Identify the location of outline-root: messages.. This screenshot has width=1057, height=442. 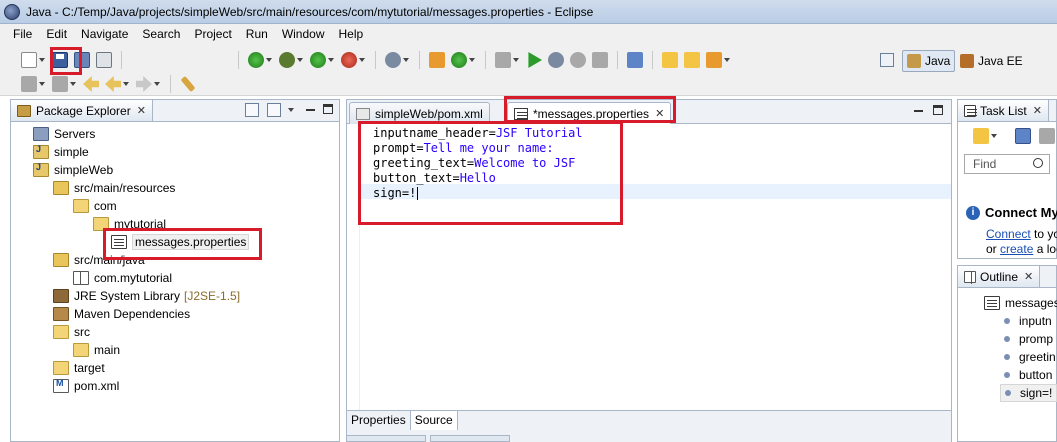
(1020, 303).